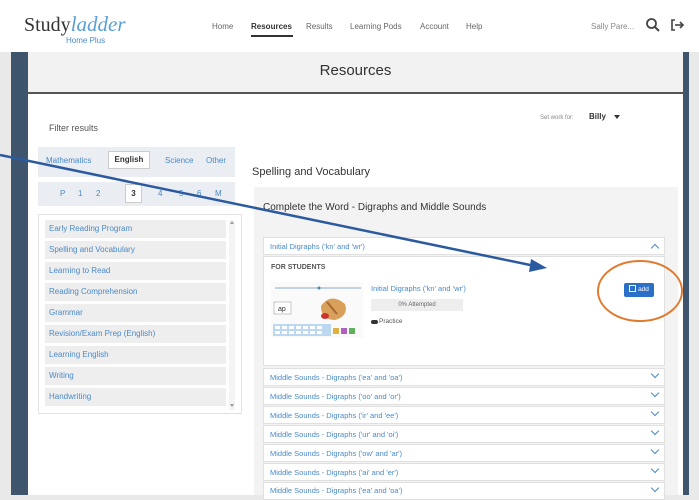  What do you see at coordinates (653, 25) in the screenshot?
I see `search-icon` at bounding box center [653, 25].